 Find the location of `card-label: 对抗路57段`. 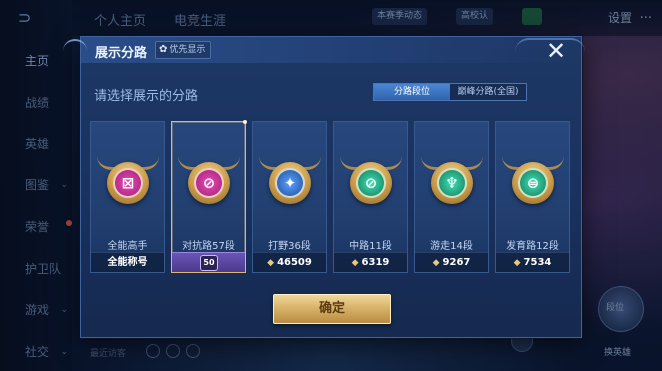

card-label: 对抗路57段 is located at coordinates (208, 246).